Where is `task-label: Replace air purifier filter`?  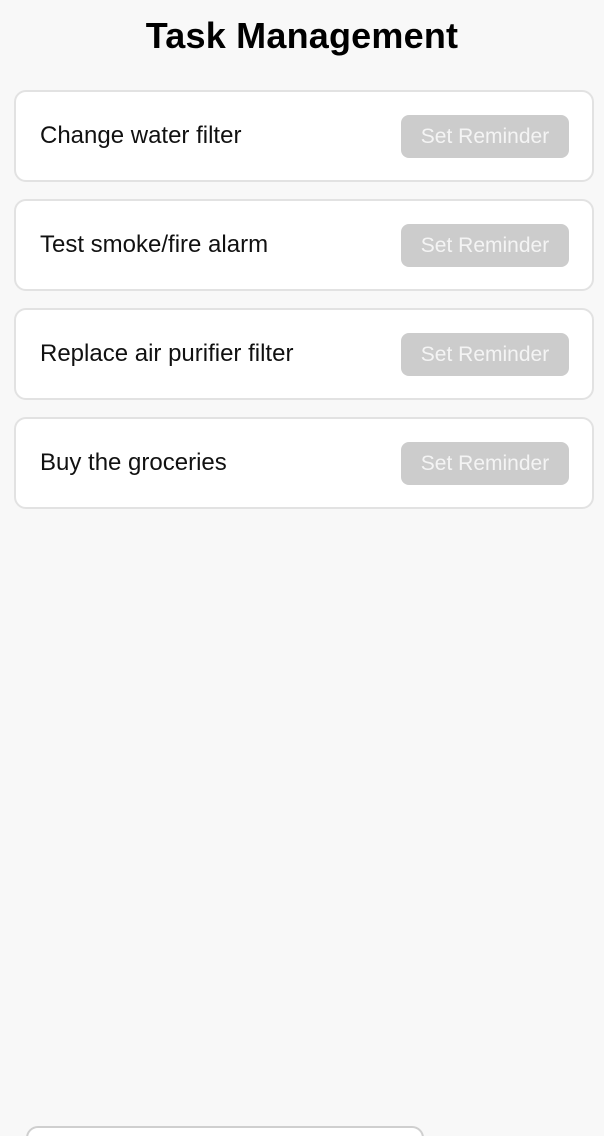 task-label: Replace air purifier filter is located at coordinates (167, 353).